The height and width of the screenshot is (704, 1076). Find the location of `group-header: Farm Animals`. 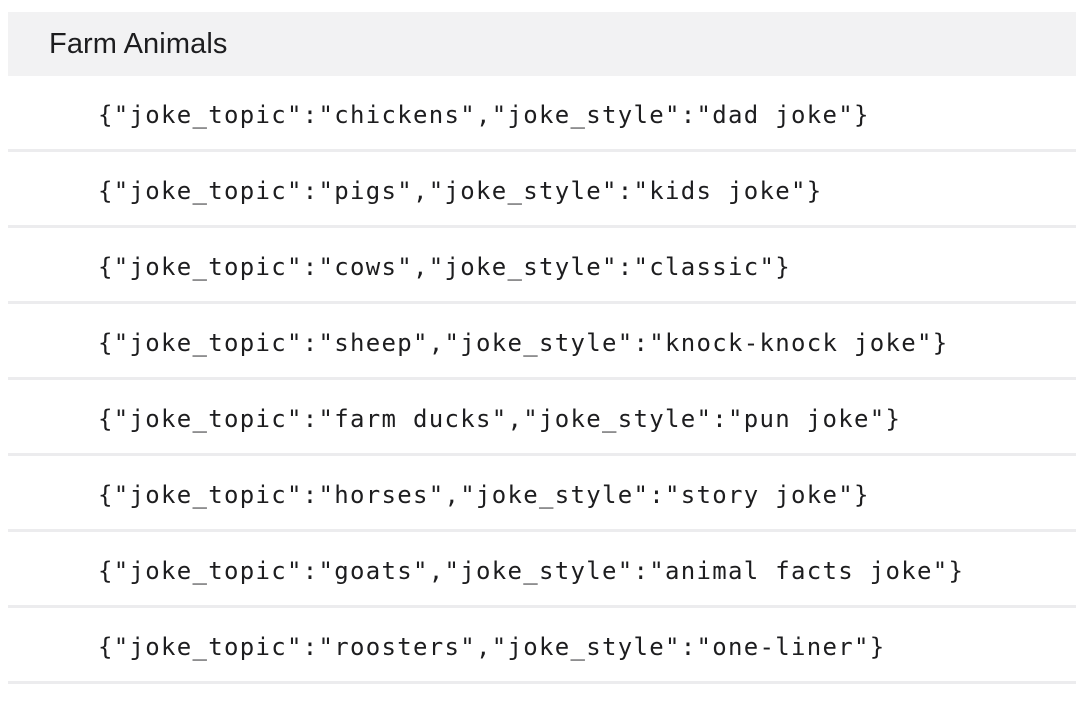

group-header: Farm Animals is located at coordinates (542, 44).